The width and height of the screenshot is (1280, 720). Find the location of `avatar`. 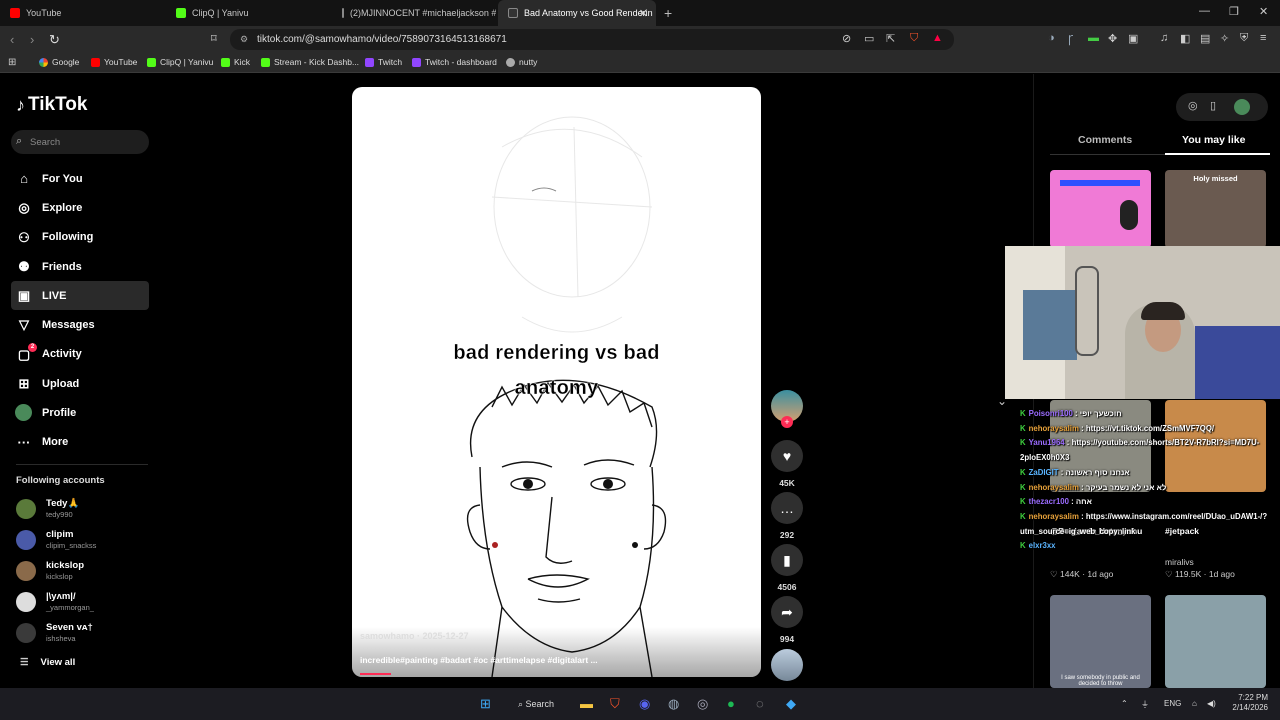

avatar is located at coordinates (1242, 107).